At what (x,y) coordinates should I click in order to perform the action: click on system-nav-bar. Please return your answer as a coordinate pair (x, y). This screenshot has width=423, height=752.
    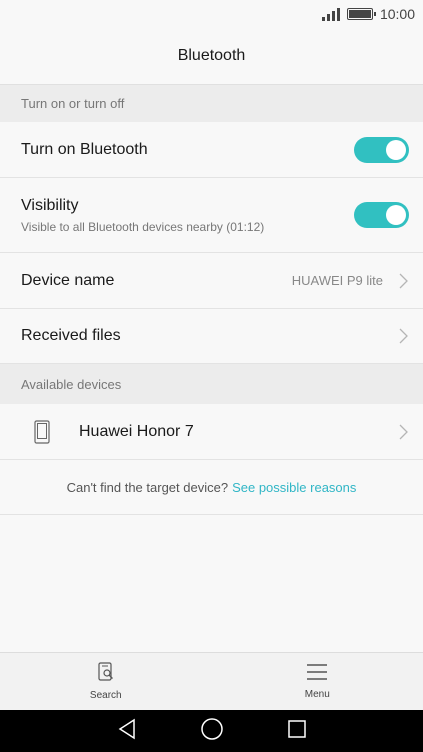
    Looking at the image, I should click on (211, 731).